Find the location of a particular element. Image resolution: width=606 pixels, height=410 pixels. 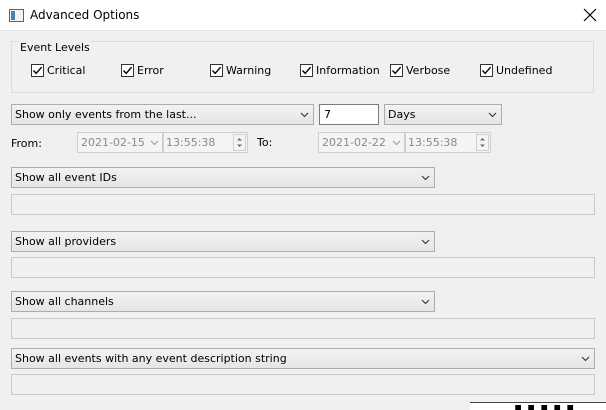

title-bar: Advanced Options is located at coordinates (303, 15).